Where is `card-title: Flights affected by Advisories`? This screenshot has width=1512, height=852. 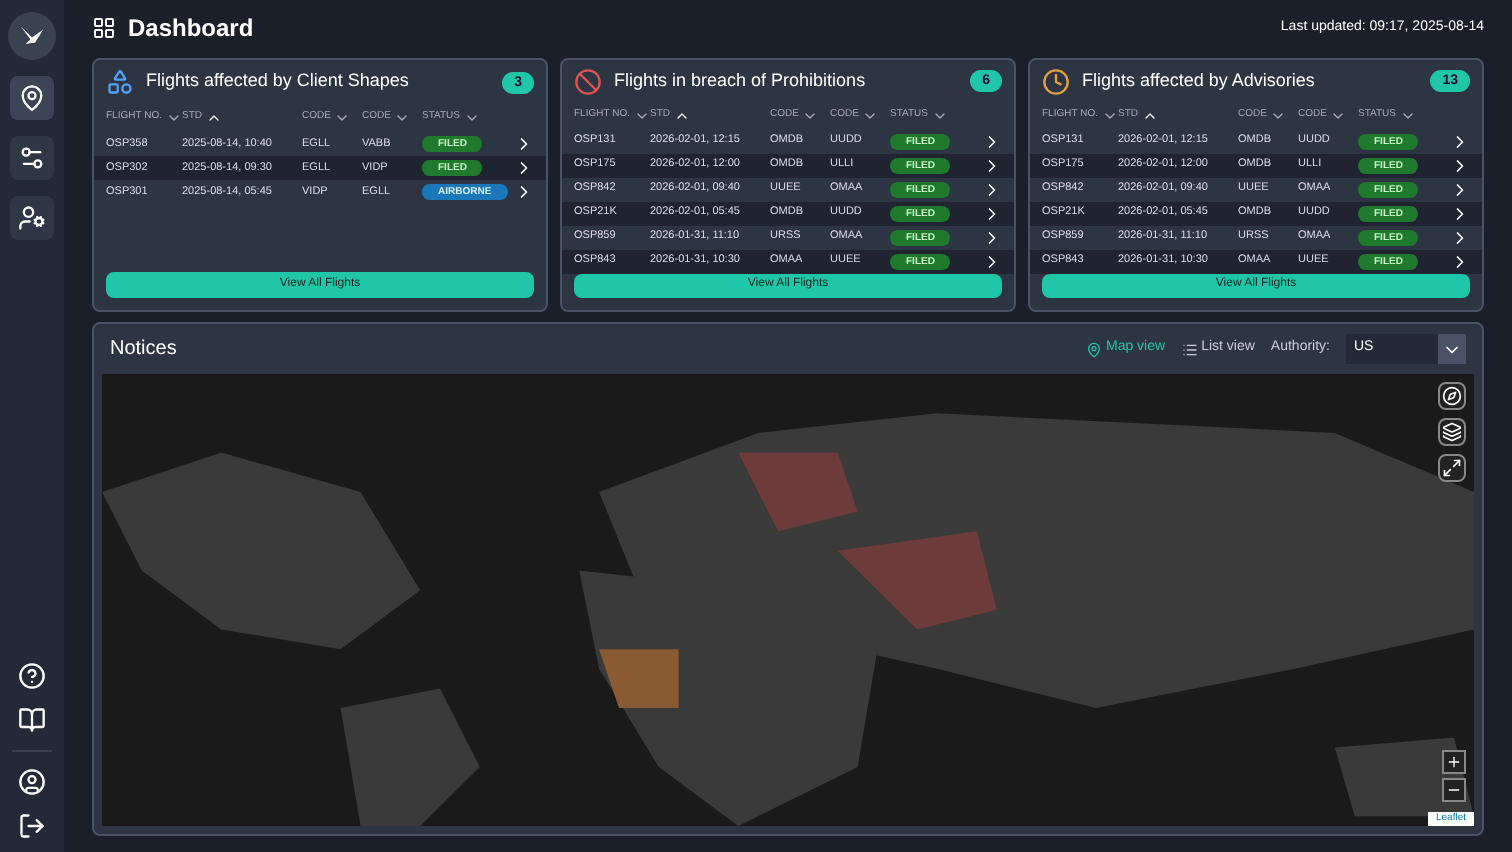 card-title: Flights affected by Advisories is located at coordinates (1198, 80).